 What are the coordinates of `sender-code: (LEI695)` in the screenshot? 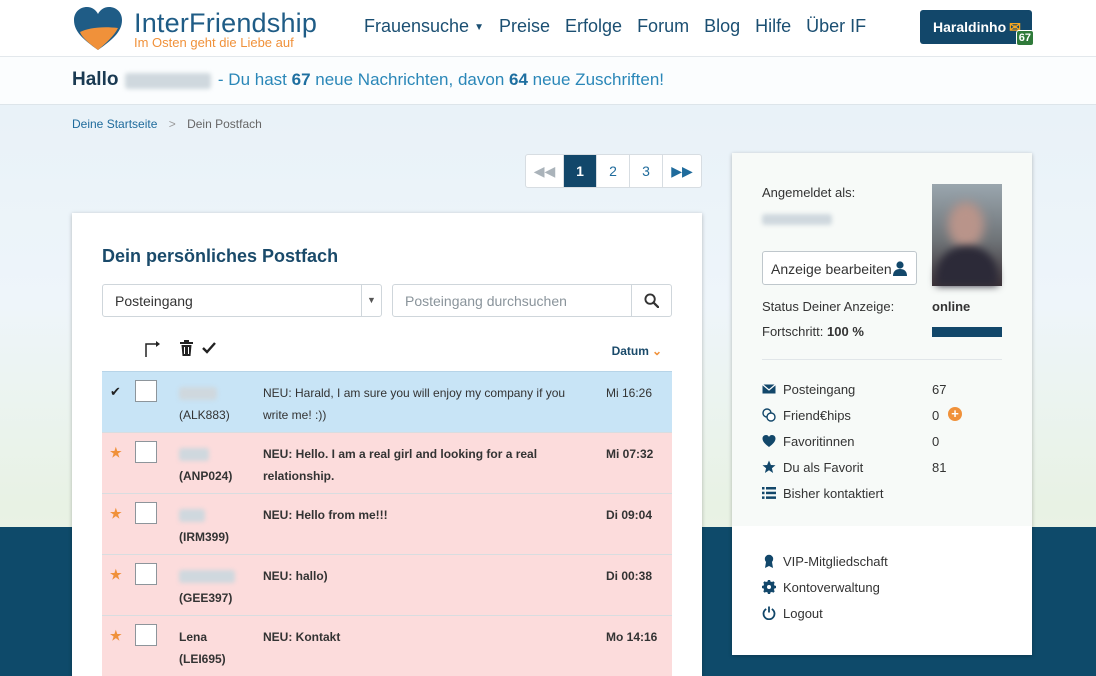 It's located at (202, 659).